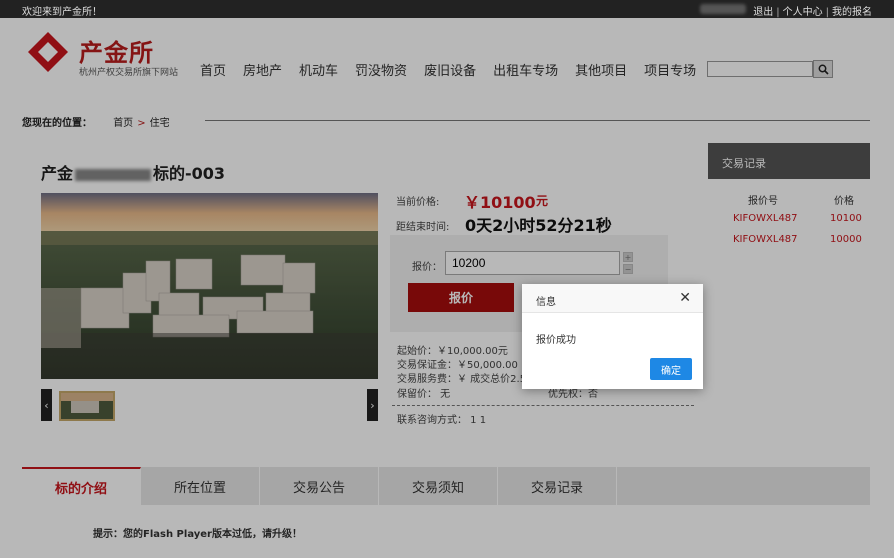 The image size is (894, 558). What do you see at coordinates (62, 12) in the screenshot?
I see `welcome-text: 欢迎来到产金所！` at bounding box center [62, 12].